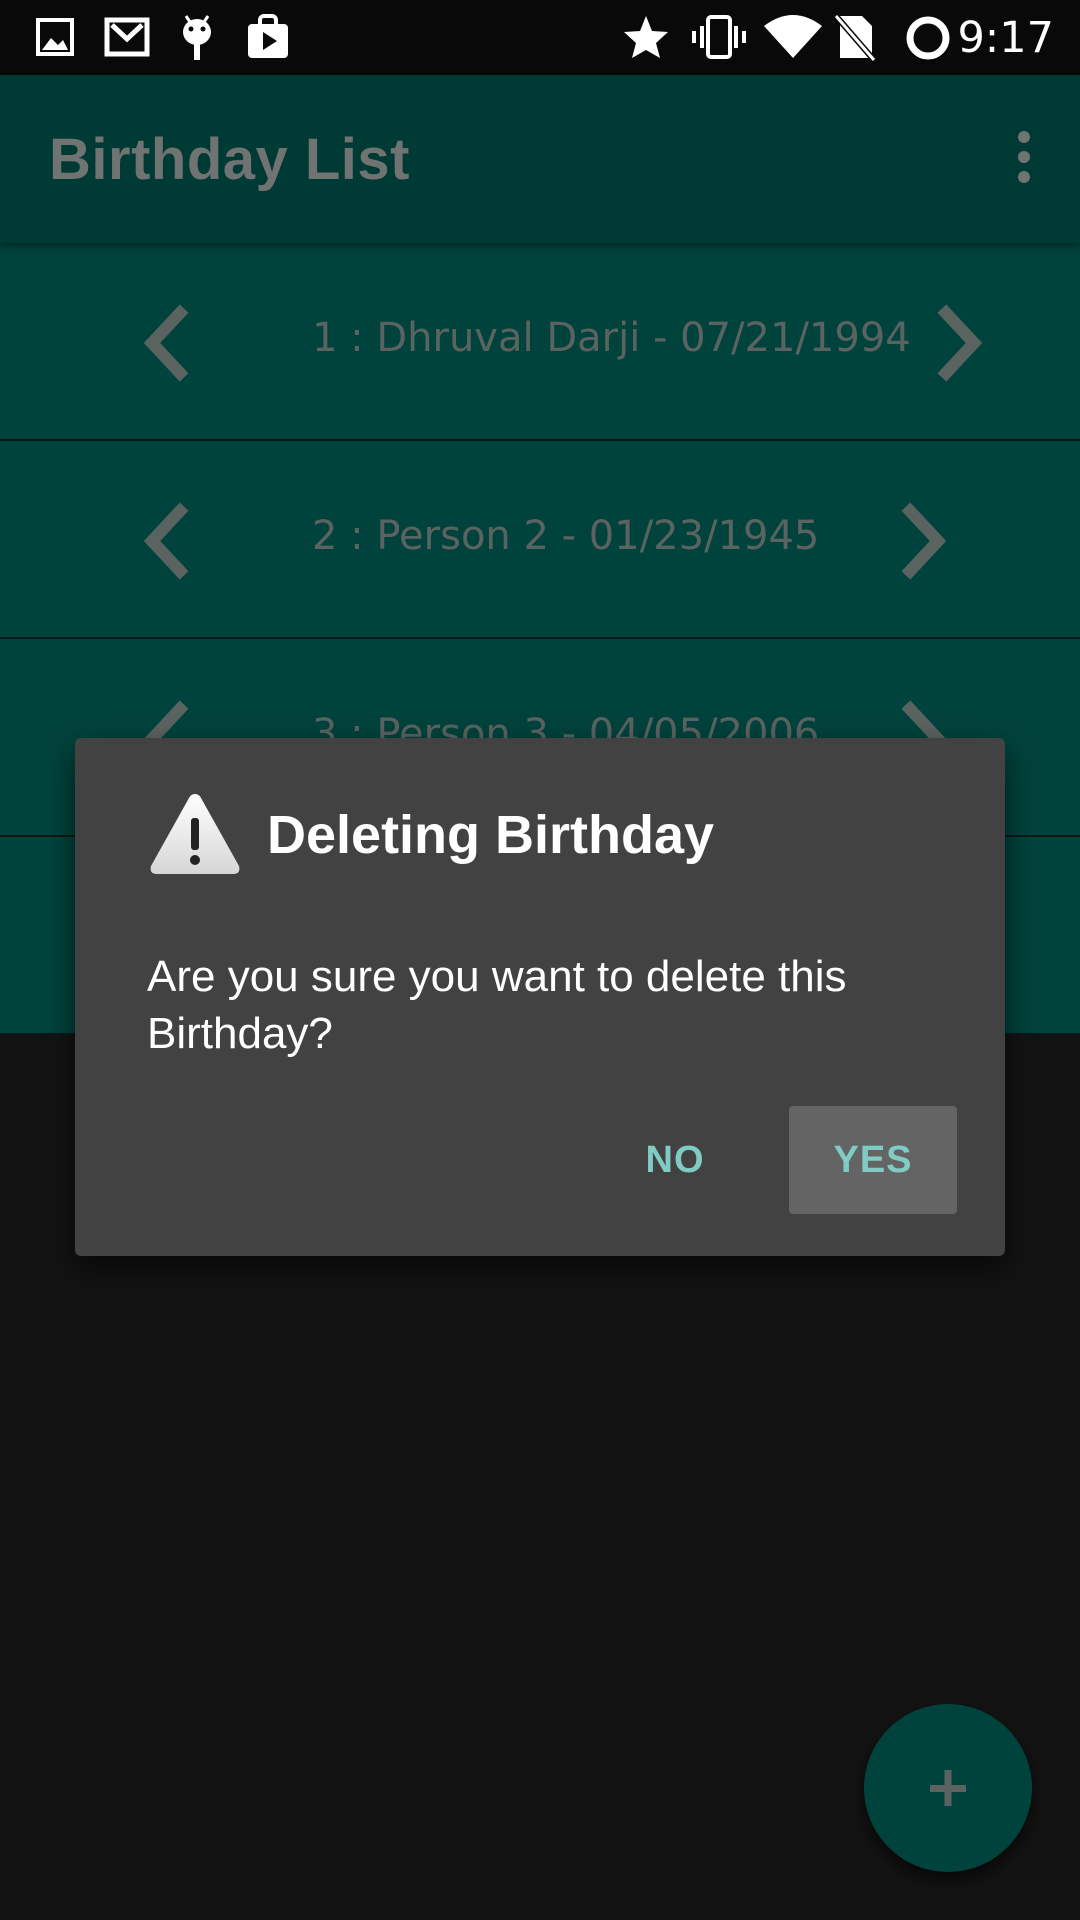  I want to click on warning-icon, so click(195, 834).